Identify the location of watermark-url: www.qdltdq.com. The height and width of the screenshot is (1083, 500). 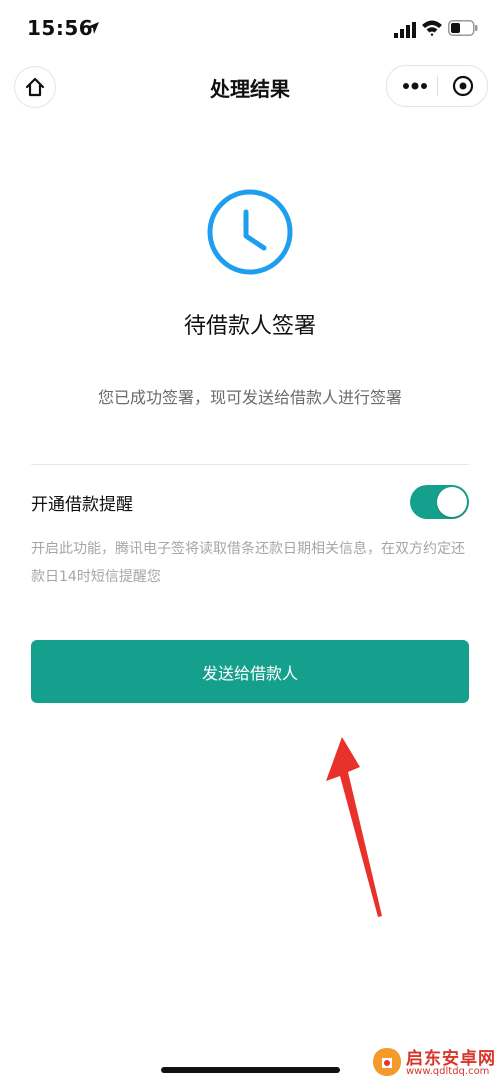
(448, 1071).